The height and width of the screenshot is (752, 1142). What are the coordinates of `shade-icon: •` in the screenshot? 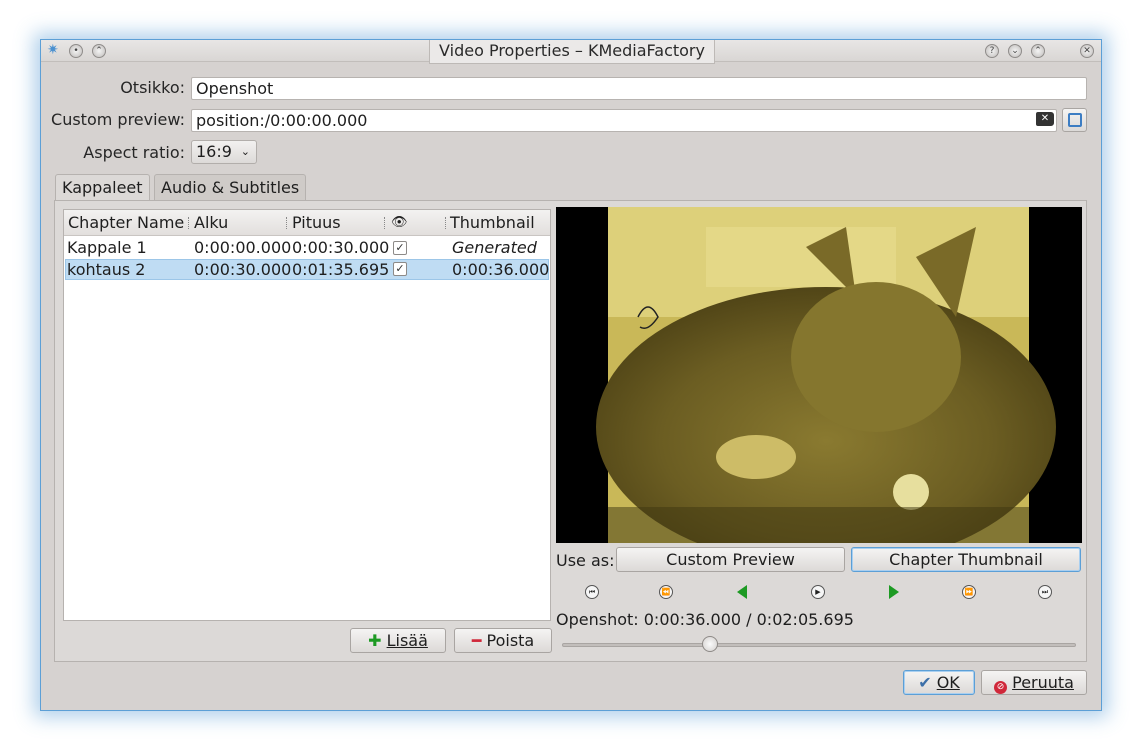 It's located at (76, 51).